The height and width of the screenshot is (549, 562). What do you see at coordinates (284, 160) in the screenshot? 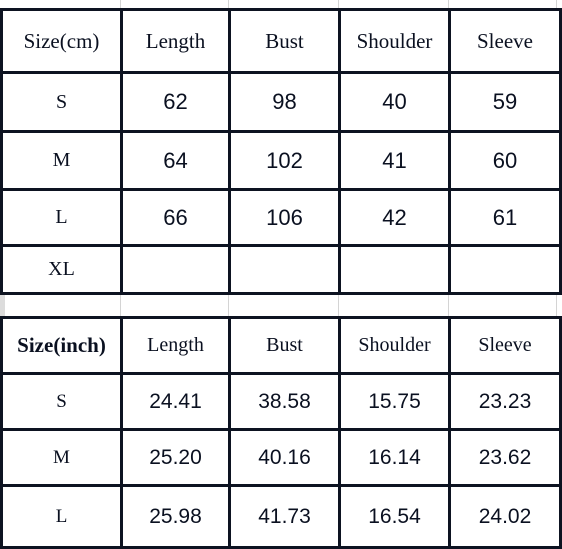
I see `cell-bust: 102` at bounding box center [284, 160].